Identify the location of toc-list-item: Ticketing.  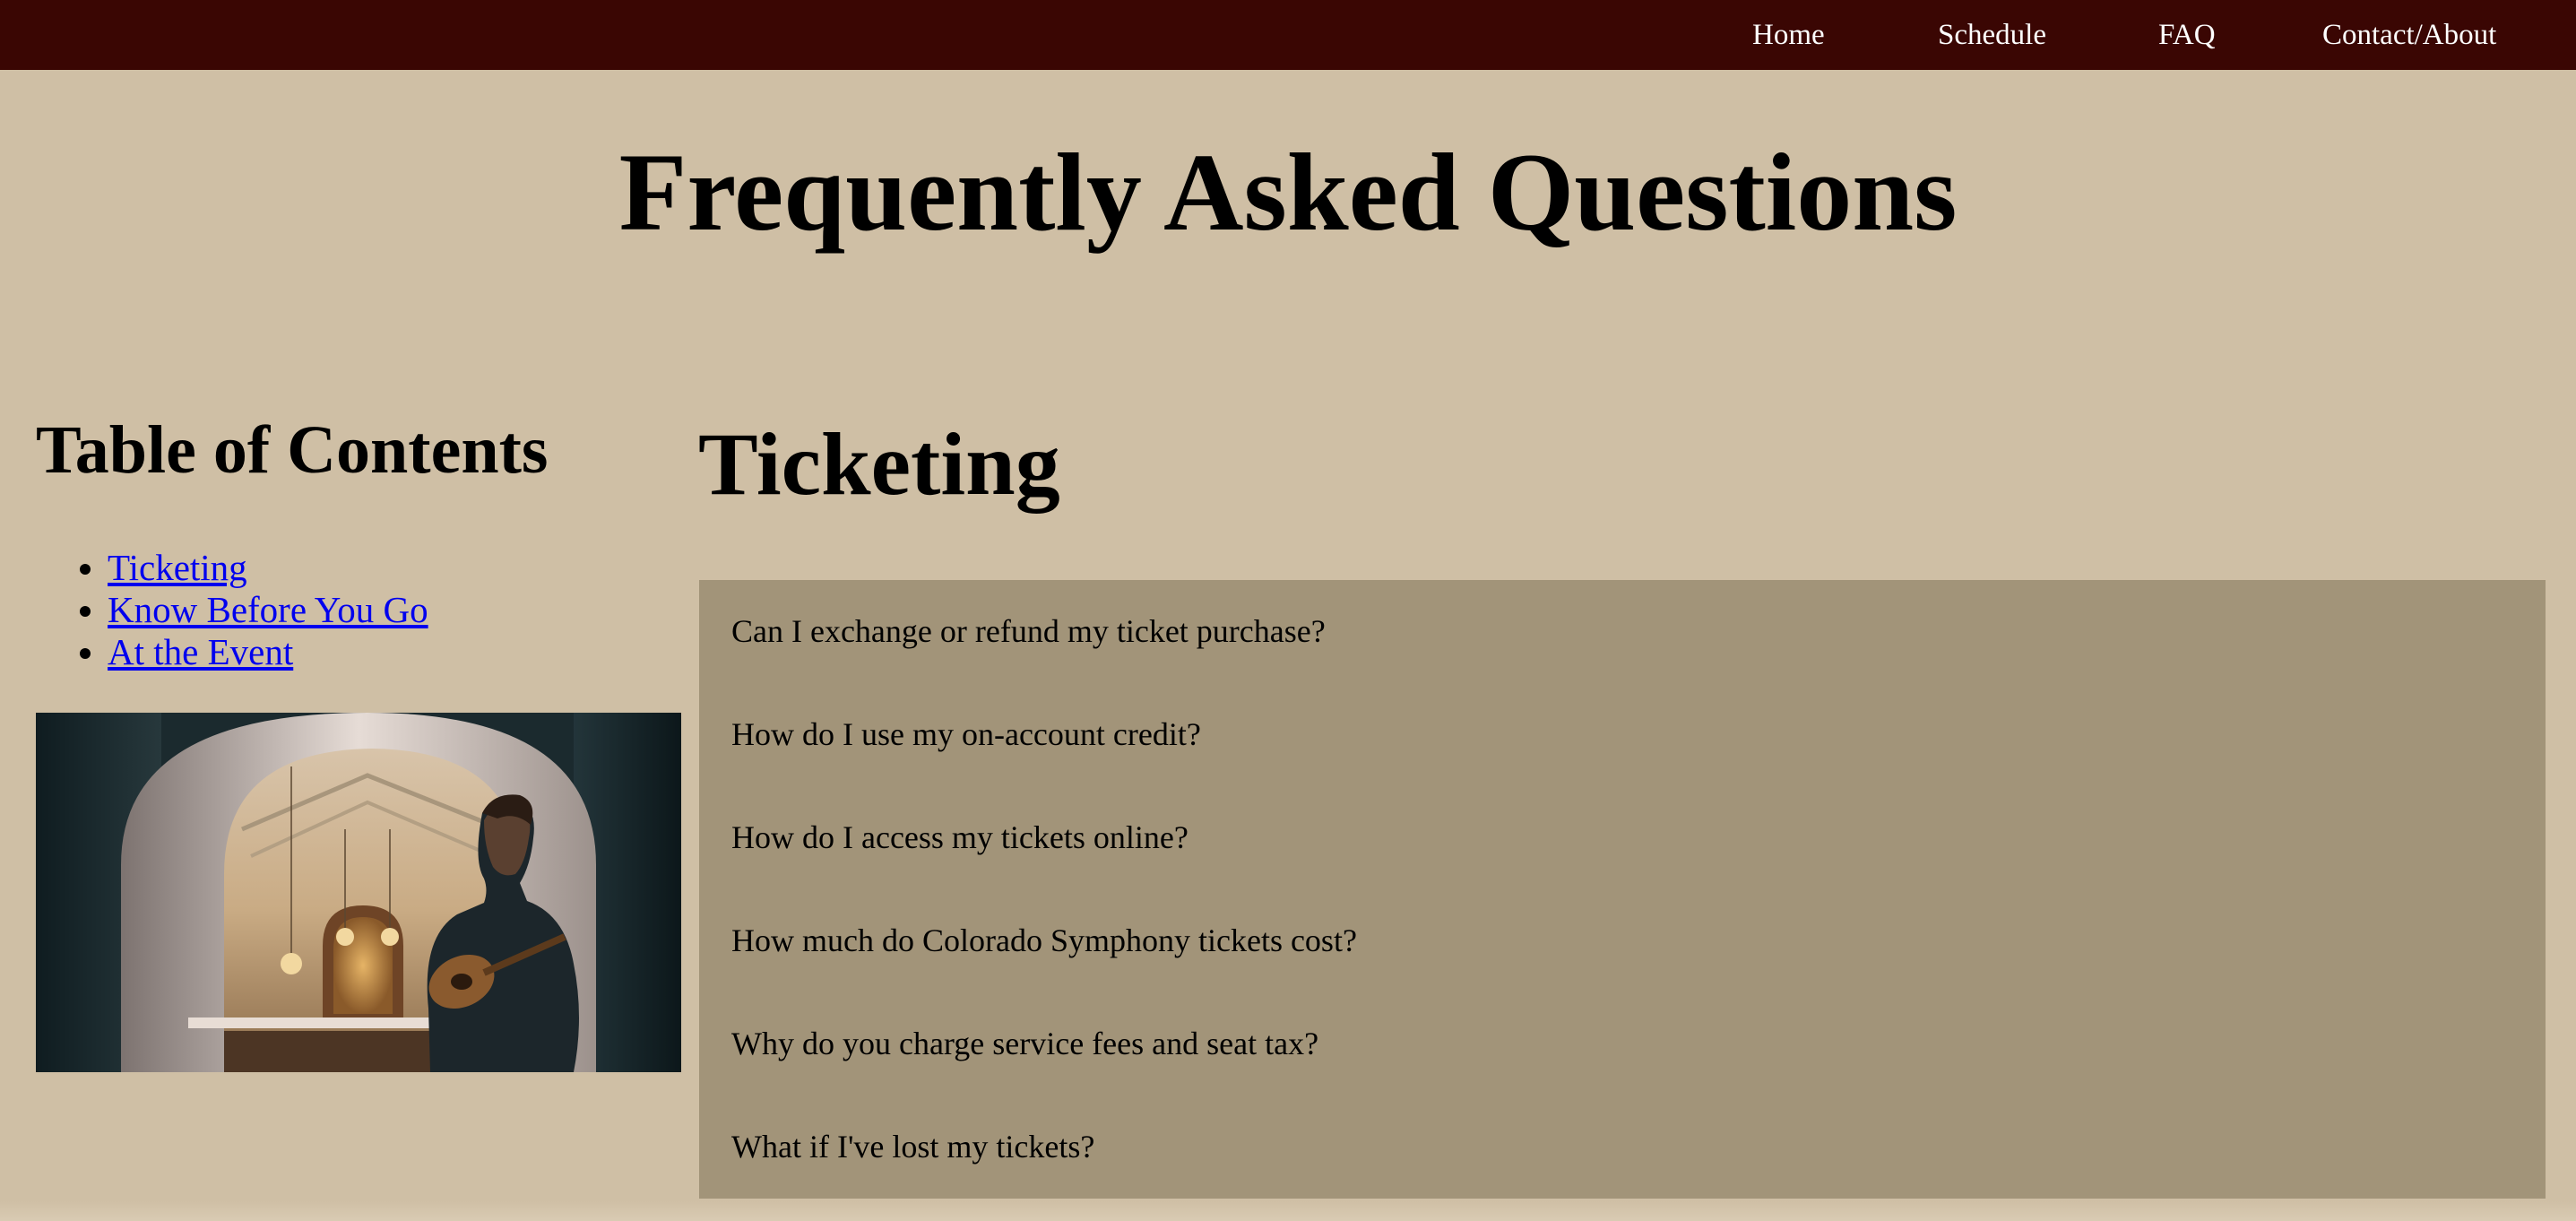
(268, 568).